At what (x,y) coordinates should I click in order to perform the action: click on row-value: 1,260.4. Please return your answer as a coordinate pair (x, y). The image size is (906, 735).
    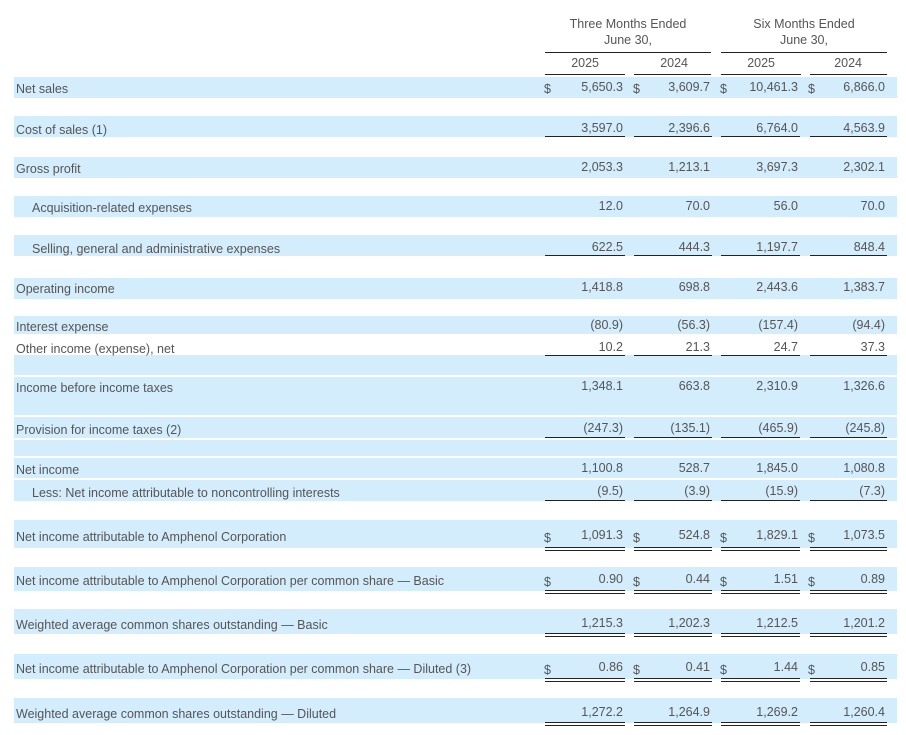
    Looking at the image, I should click on (864, 712).